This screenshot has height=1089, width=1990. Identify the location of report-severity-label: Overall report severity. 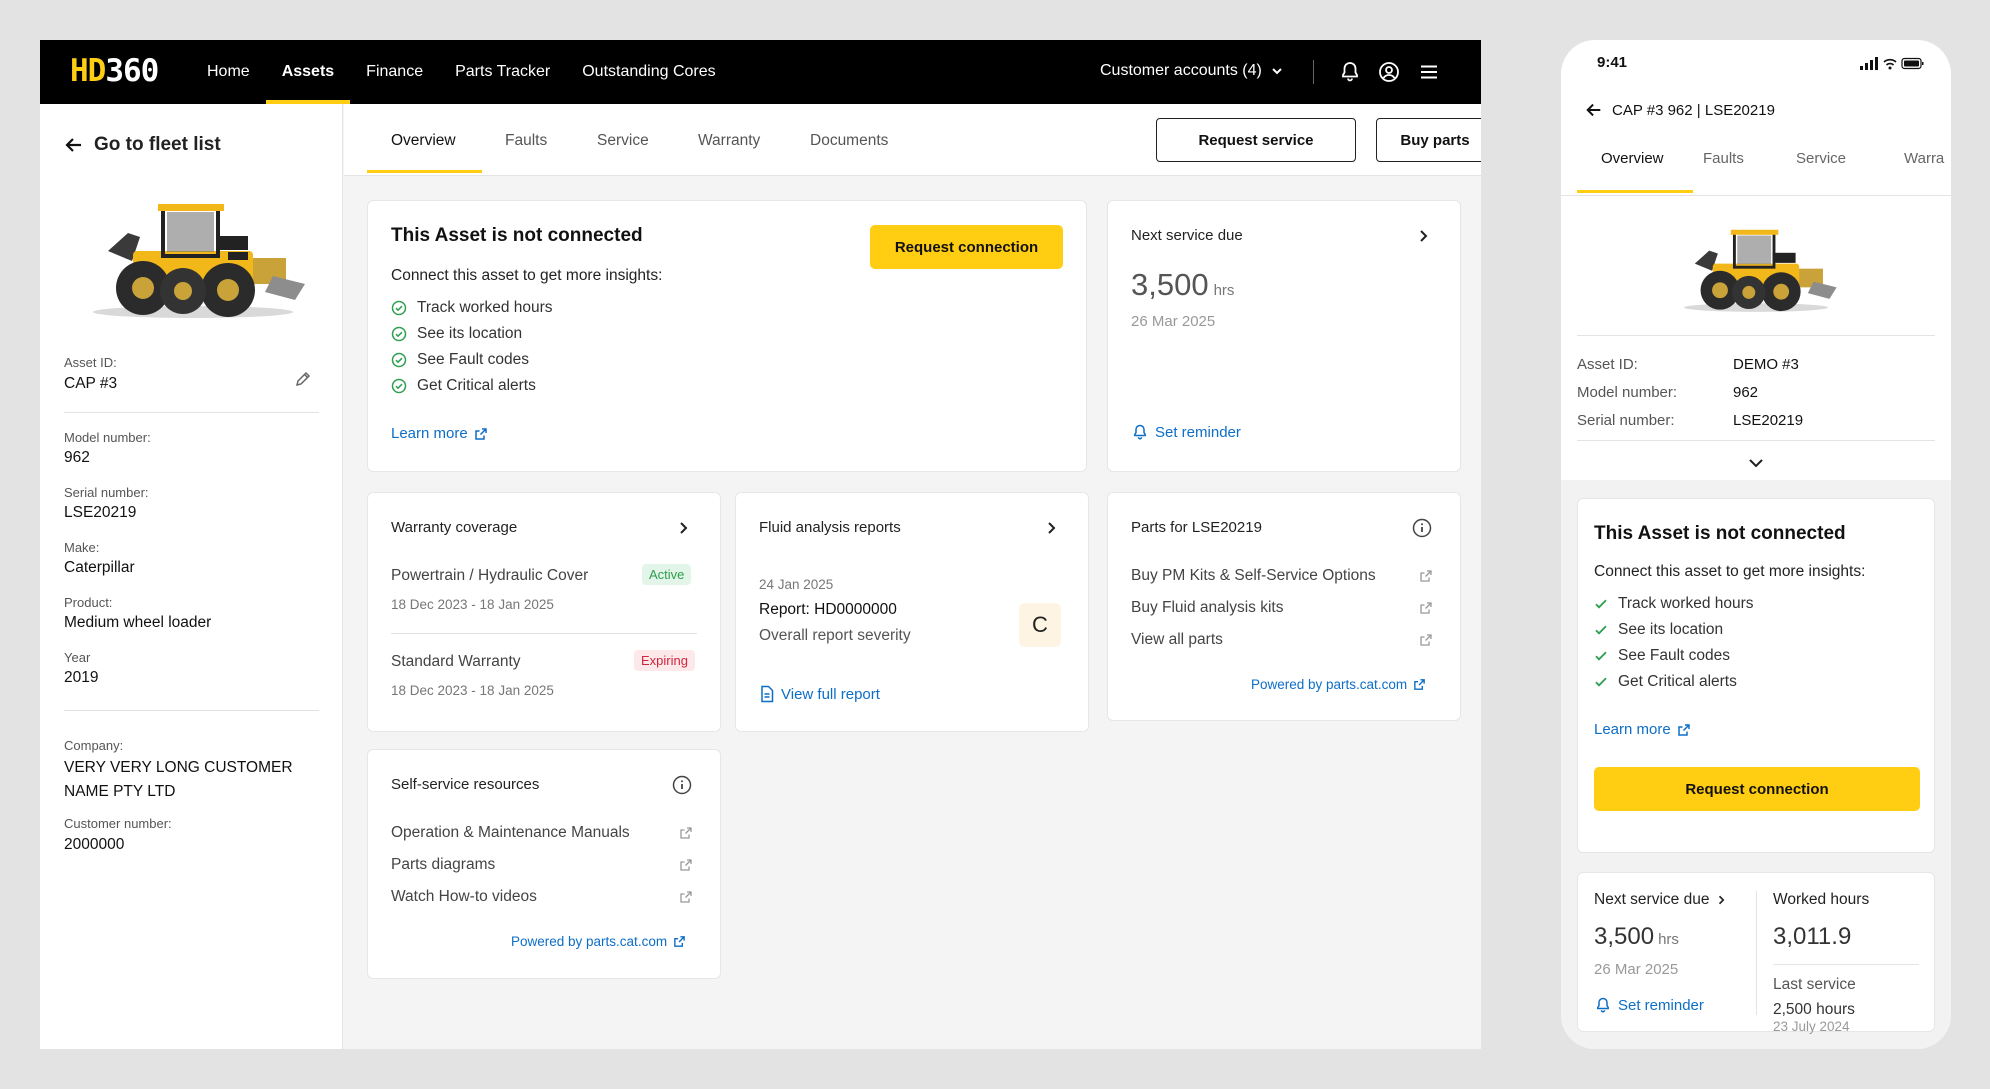
(835, 635).